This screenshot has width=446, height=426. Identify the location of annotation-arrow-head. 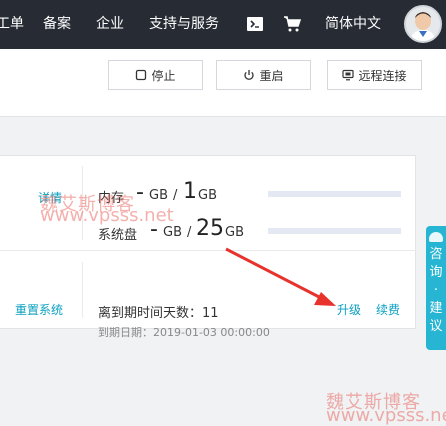
(325, 299).